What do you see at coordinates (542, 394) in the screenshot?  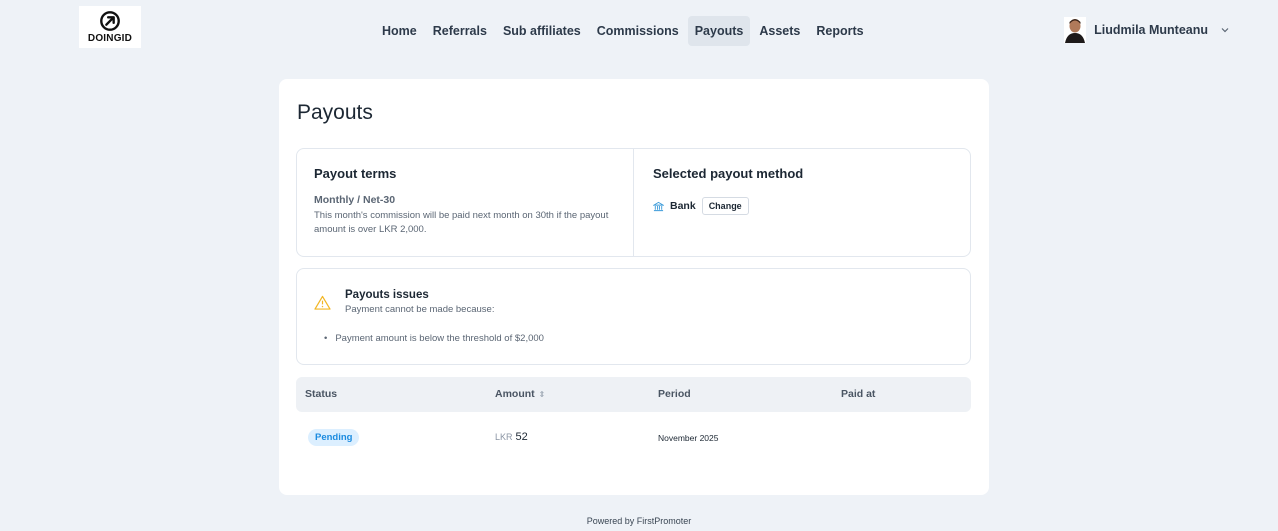 I see `sort-icon: ⇕` at bounding box center [542, 394].